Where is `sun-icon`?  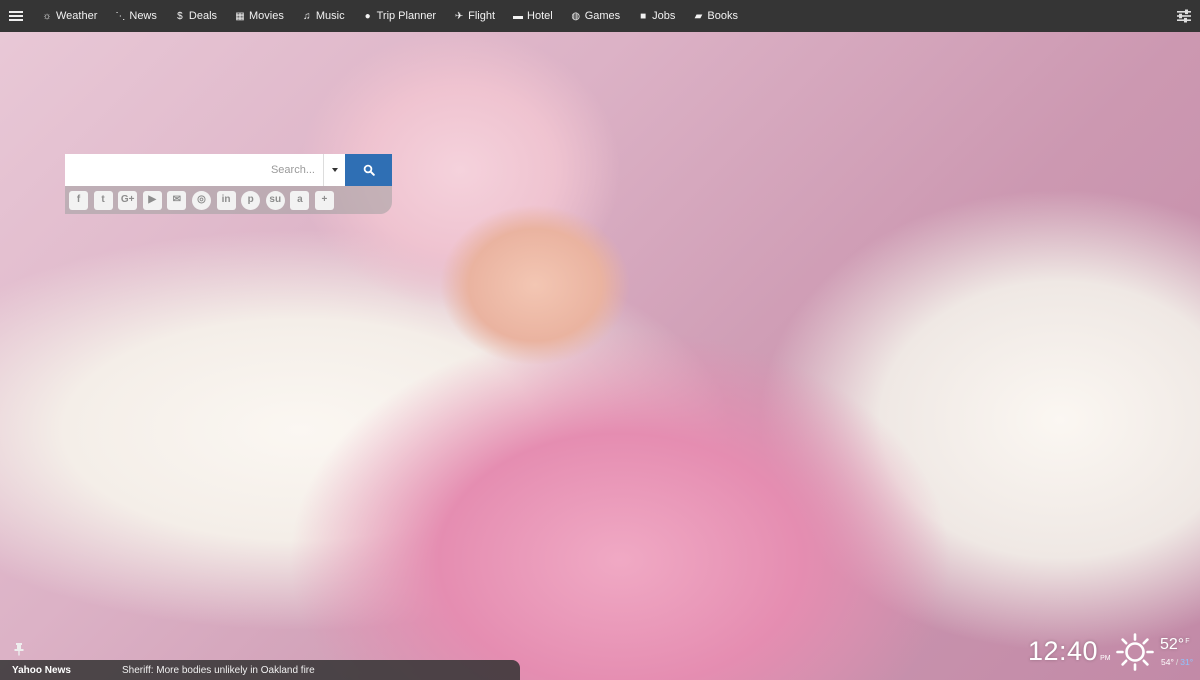 sun-icon is located at coordinates (1135, 652).